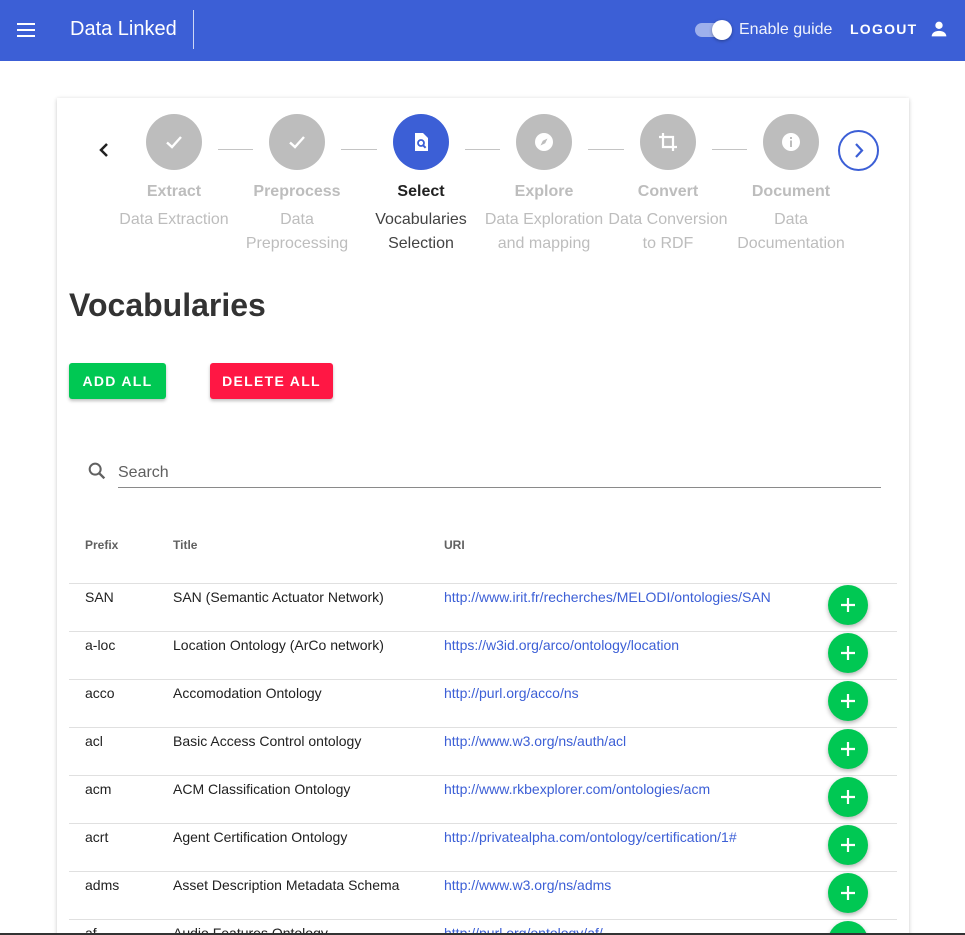  I want to click on column-header-title: Title, so click(185, 545).